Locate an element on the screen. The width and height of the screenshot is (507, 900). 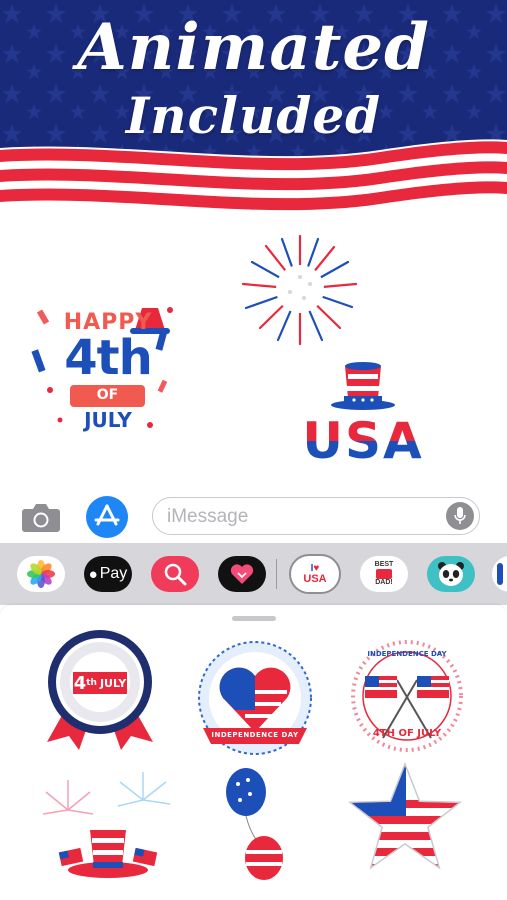
digital-touch-heart-icon is located at coordinates (242, 574).